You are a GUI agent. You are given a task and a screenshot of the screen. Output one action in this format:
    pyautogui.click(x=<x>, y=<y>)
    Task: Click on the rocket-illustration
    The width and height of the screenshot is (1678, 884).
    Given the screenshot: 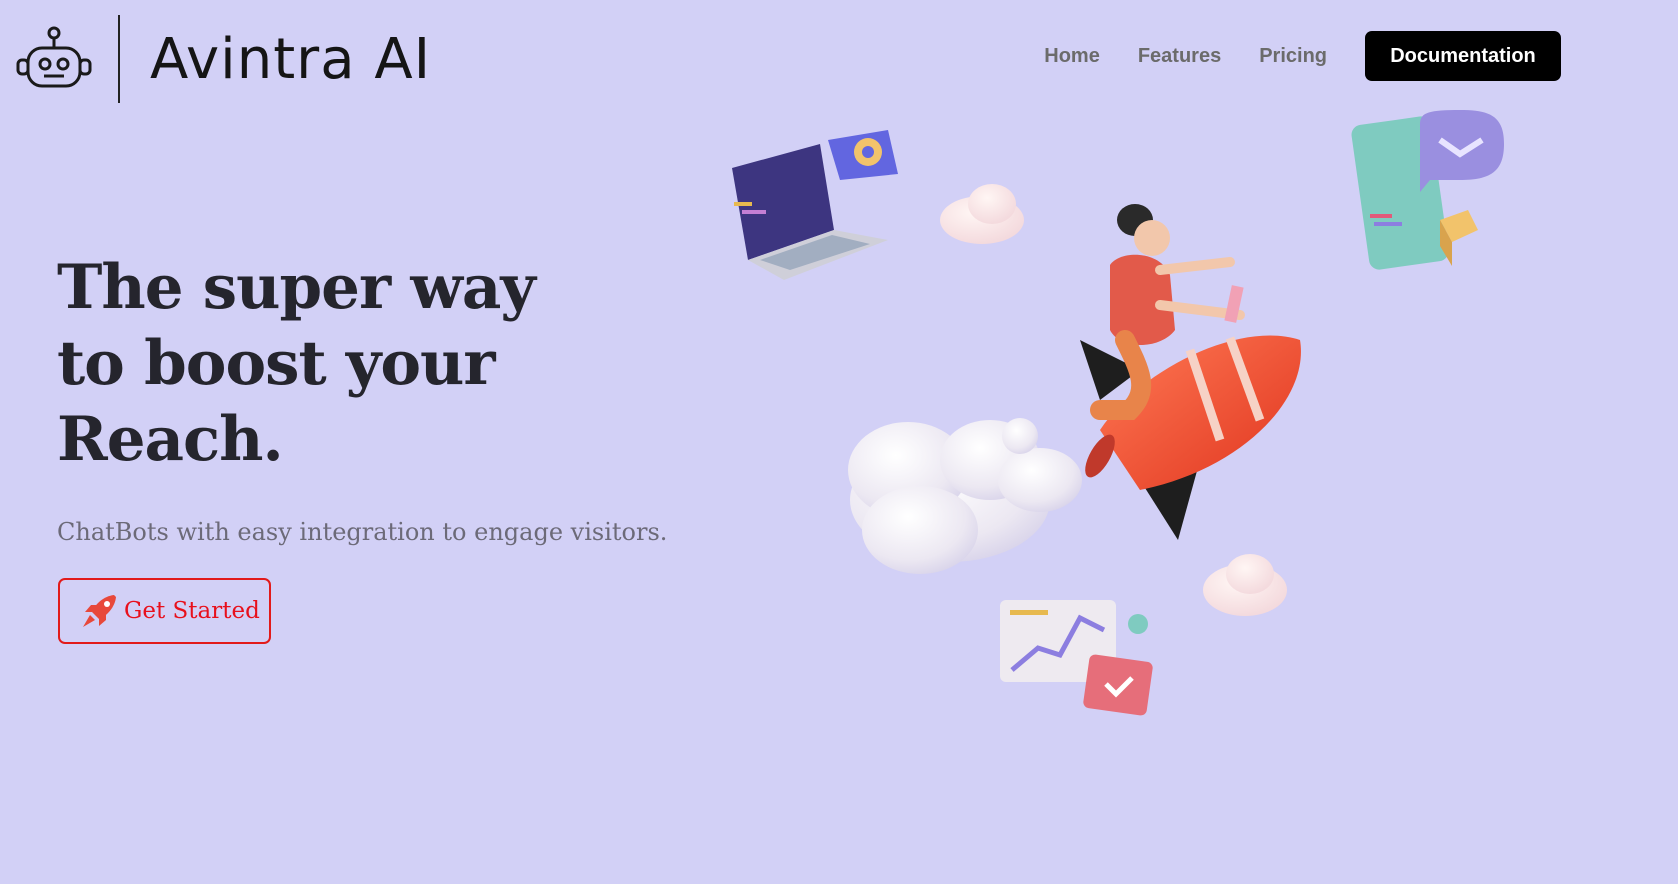 What is the action you would take?
    pyautogui.click(x=1190, y=372)
    